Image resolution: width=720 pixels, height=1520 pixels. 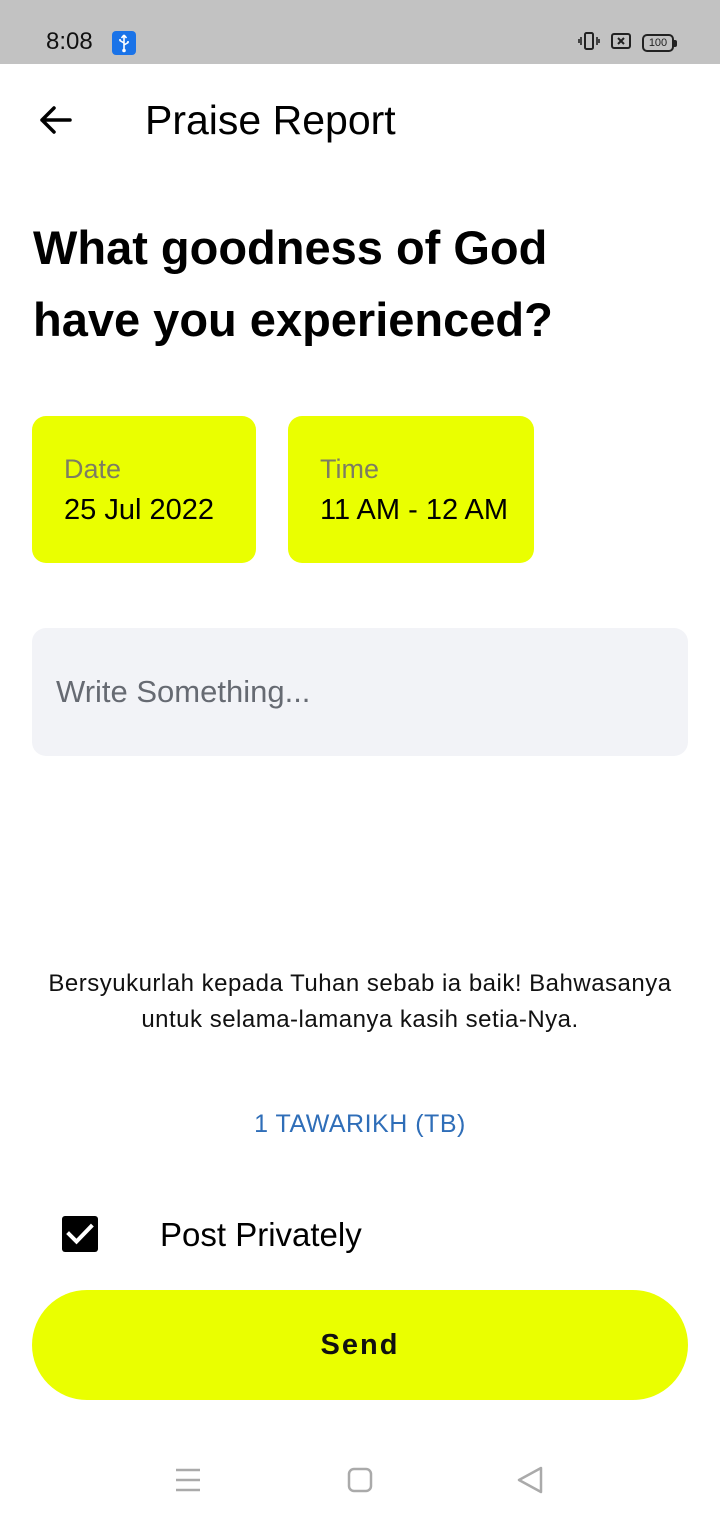 I want to click on checkmark-icon, so click(x=80, y=1239).